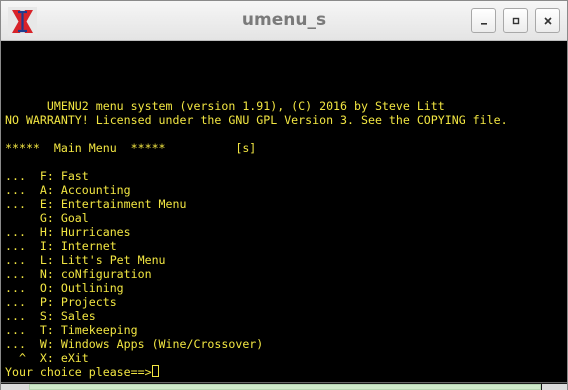 The image size is (568, 390). Describe the element at coordinates (47, 218) in the screenshot. I see `menu-item-goal: G: Goal` at that location.